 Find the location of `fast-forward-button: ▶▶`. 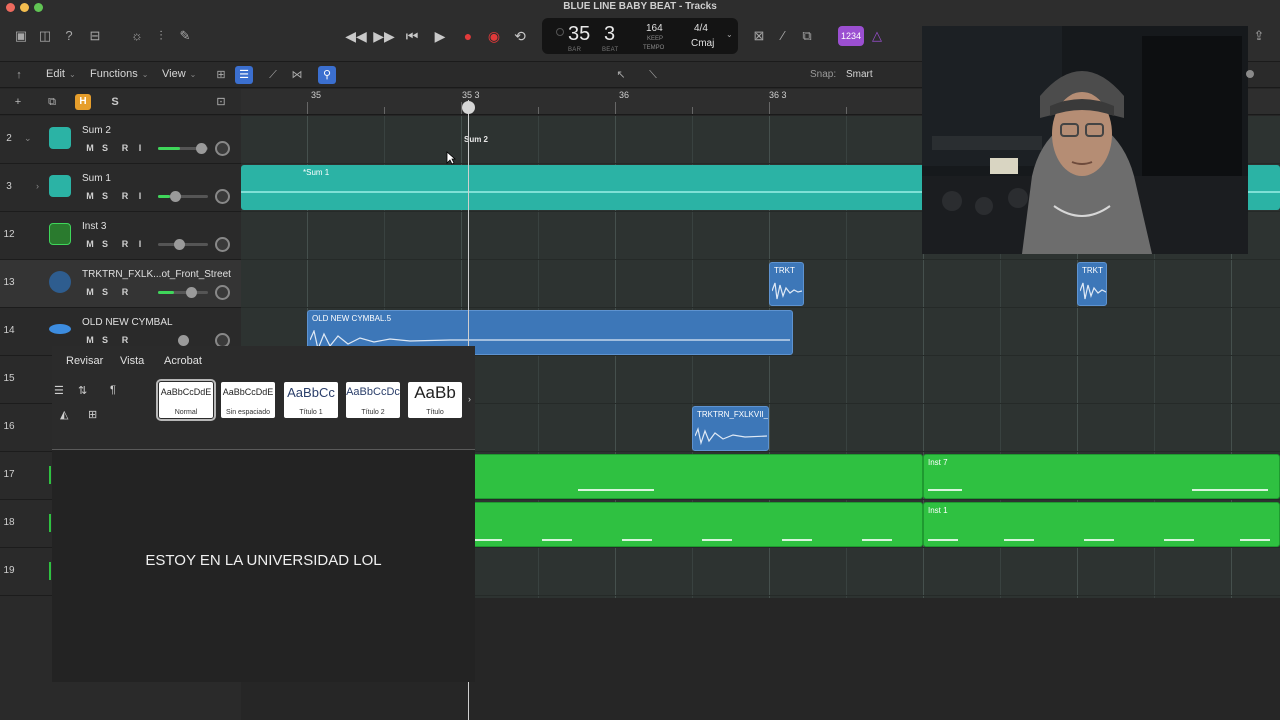

fast-forward-button: ▶▶ is located at coordinates (384, 36).